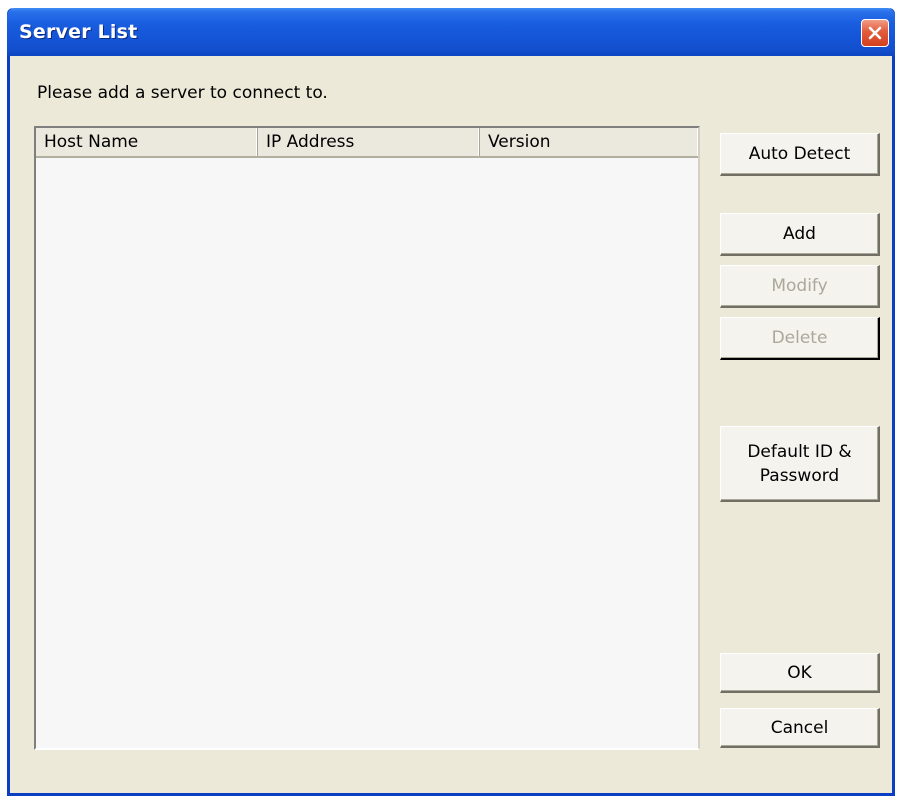 The image size is (901, 801). What do you see at coordinates (147, 142) in the screenshot?
I see `column-header-host-name: Host Name` at bounding box center [147, 142].